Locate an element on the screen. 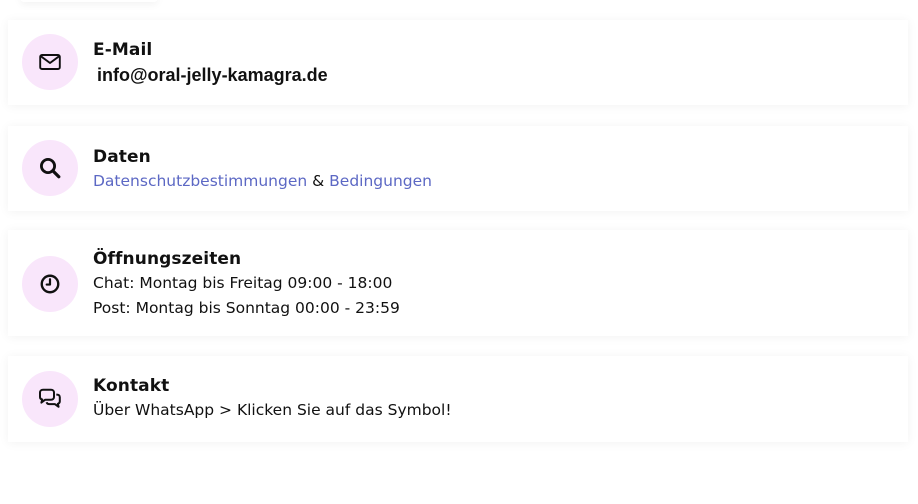  post-hours: Post: Montag bis Sonntag 00:00 - 23:59 is located at coordinates (246, 308).